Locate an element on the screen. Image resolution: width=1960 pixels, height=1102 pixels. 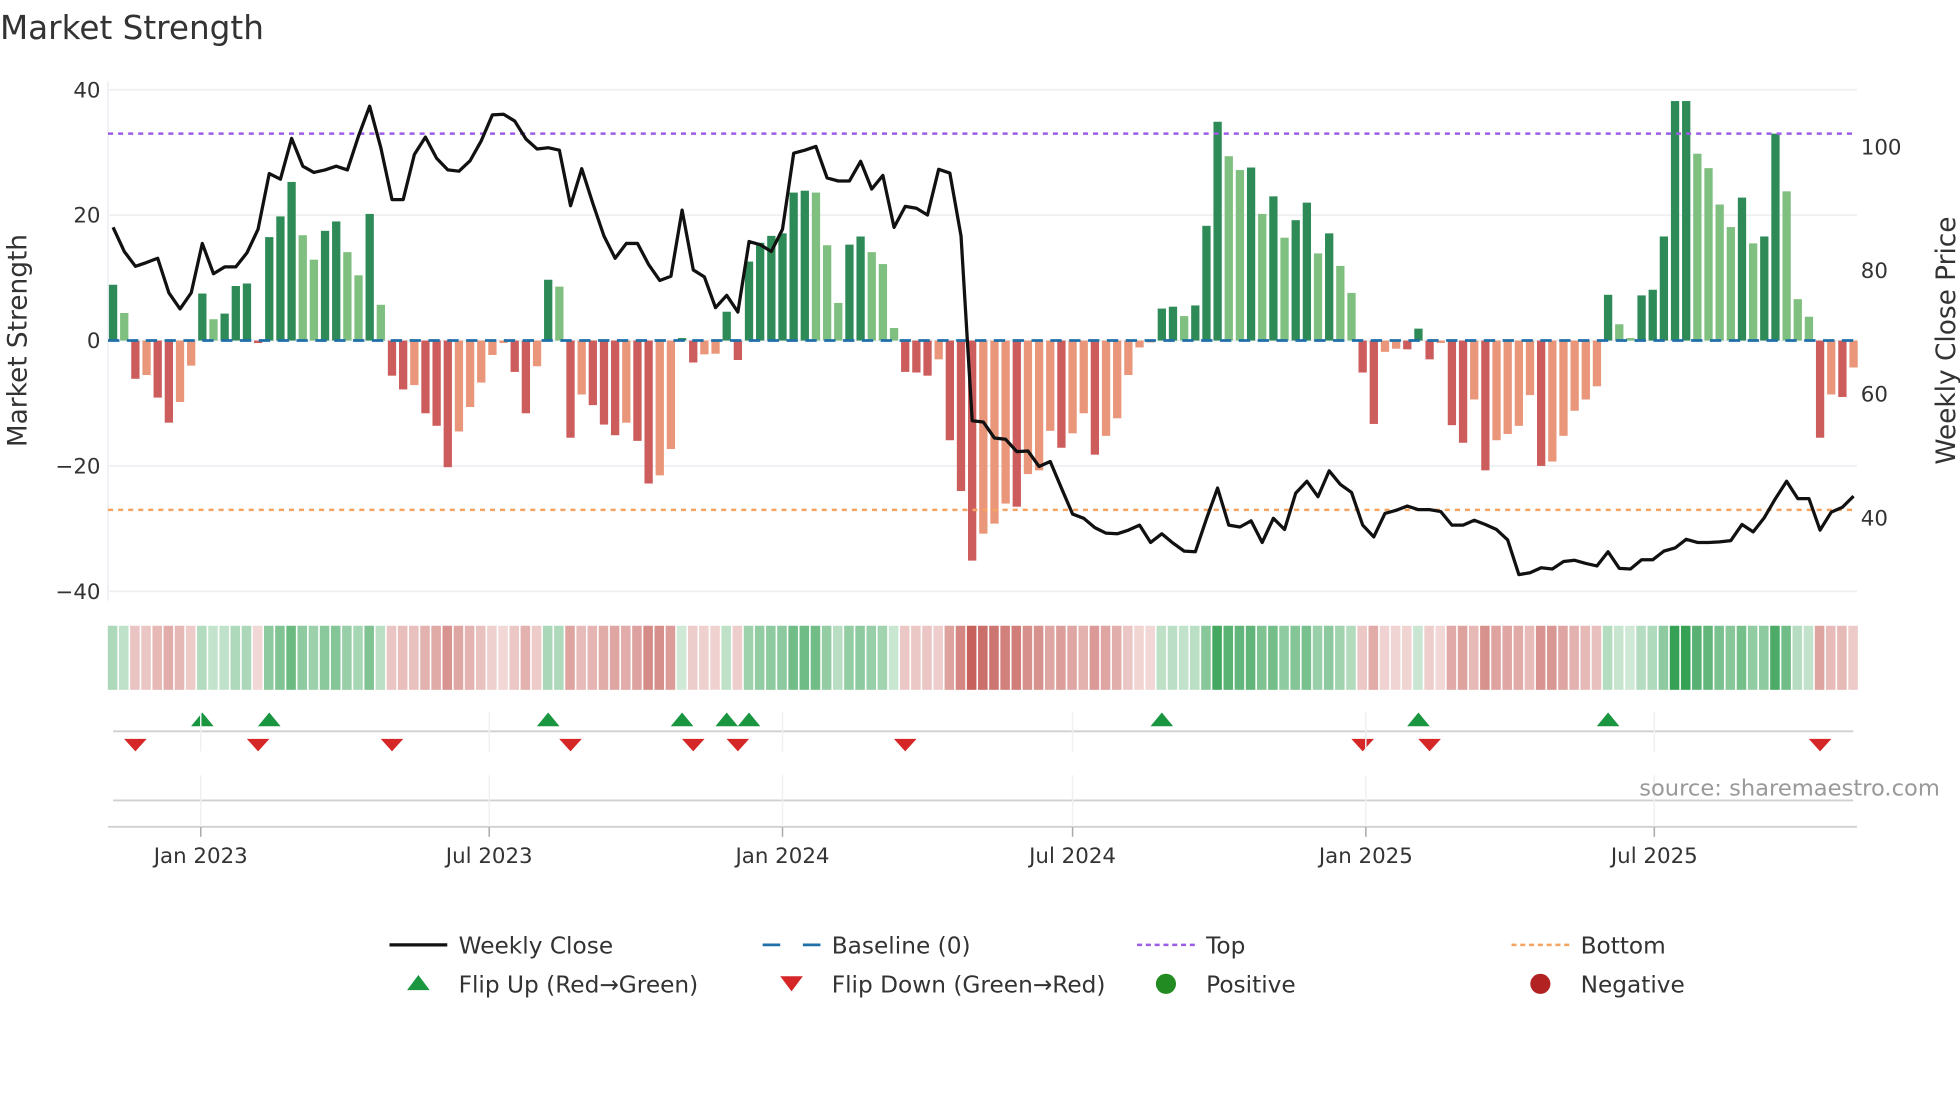
left-tick-label: −40 is located at coordinates (77, 592).